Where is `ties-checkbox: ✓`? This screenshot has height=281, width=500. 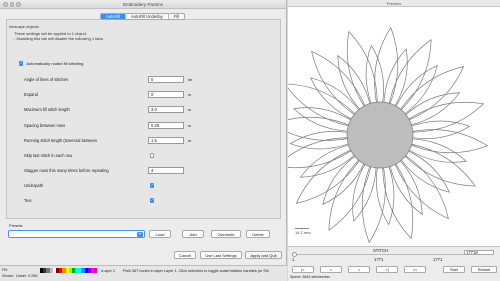 ties-checkbox: ✓ is located at coordinates (152, 200).